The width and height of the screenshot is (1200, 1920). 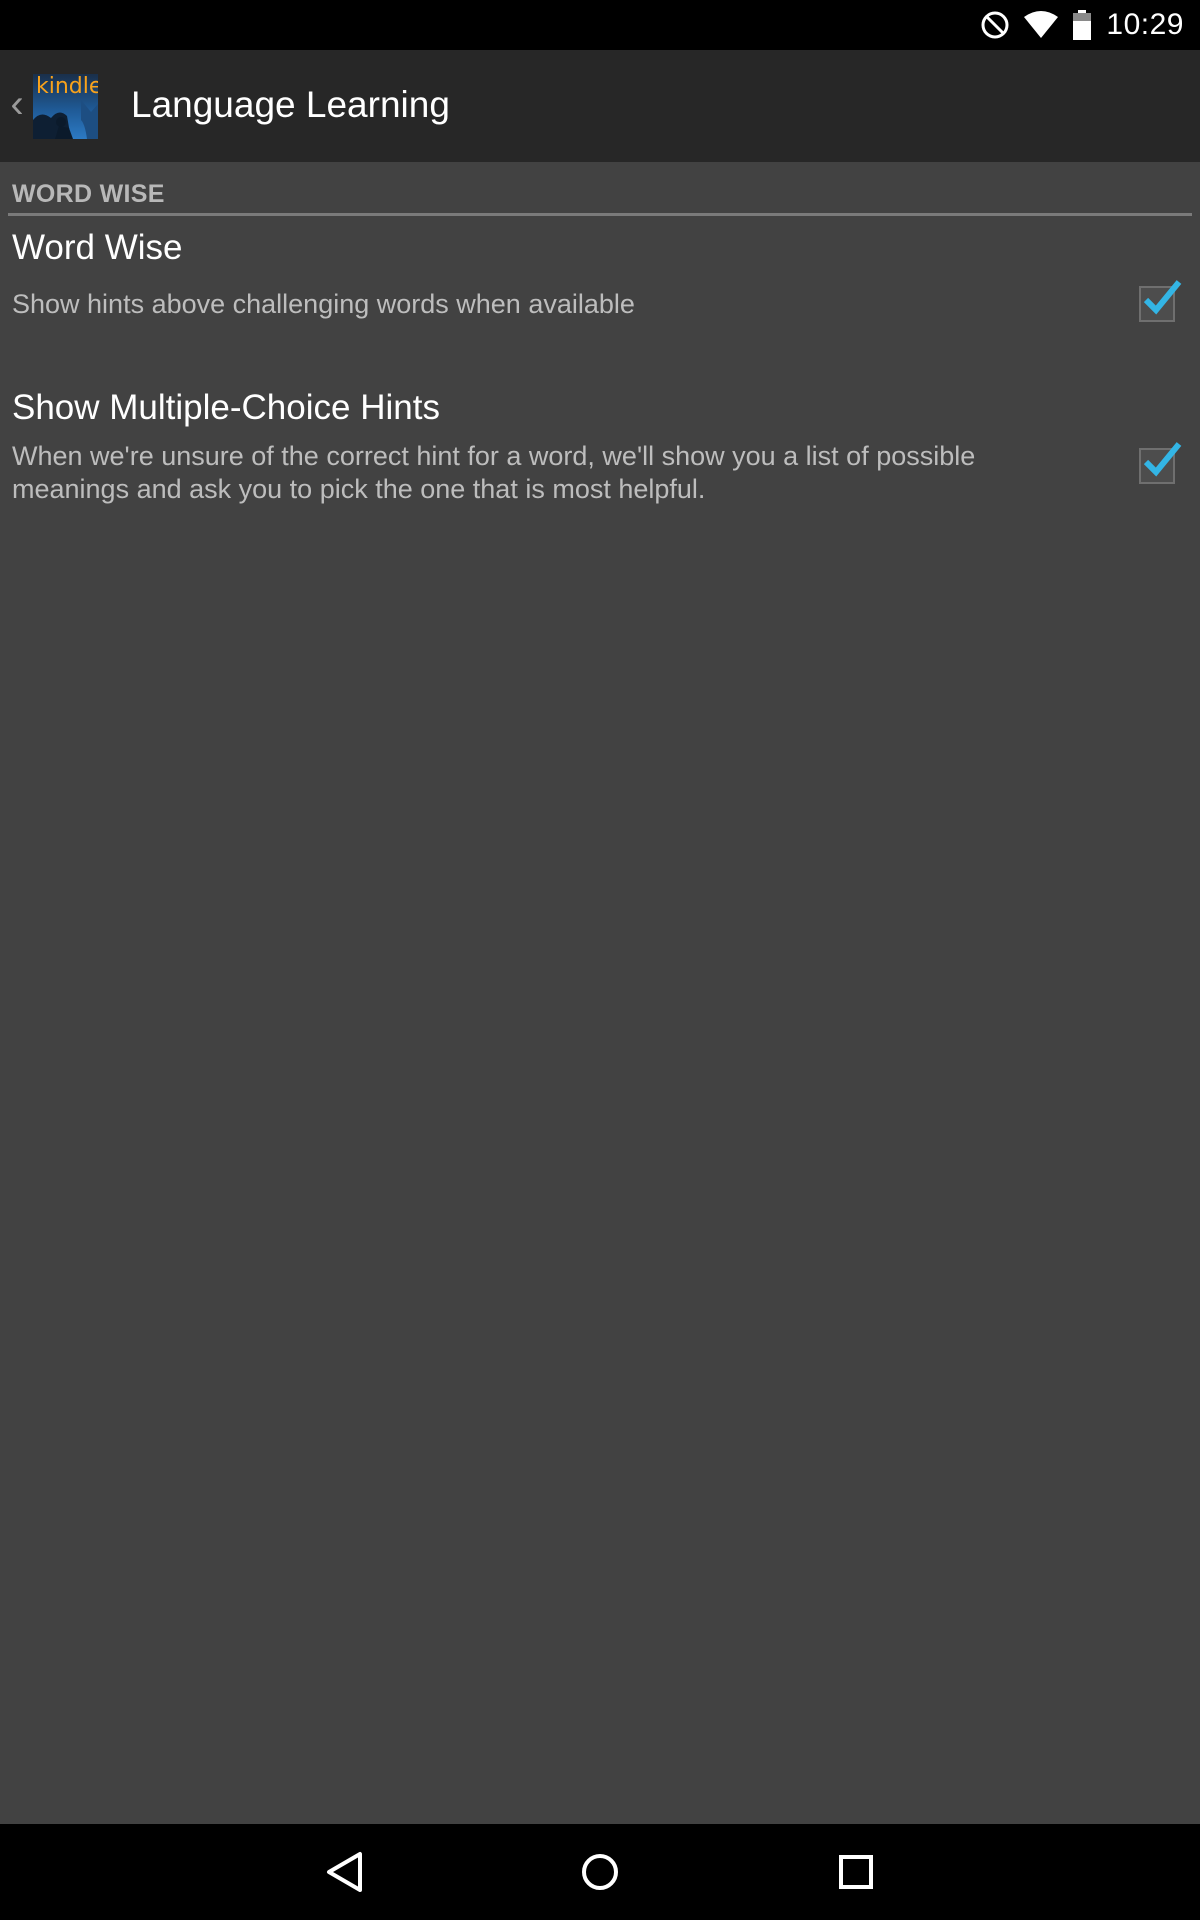 I want to click on status-icons: 10:29, so click(x=1082, y=25).